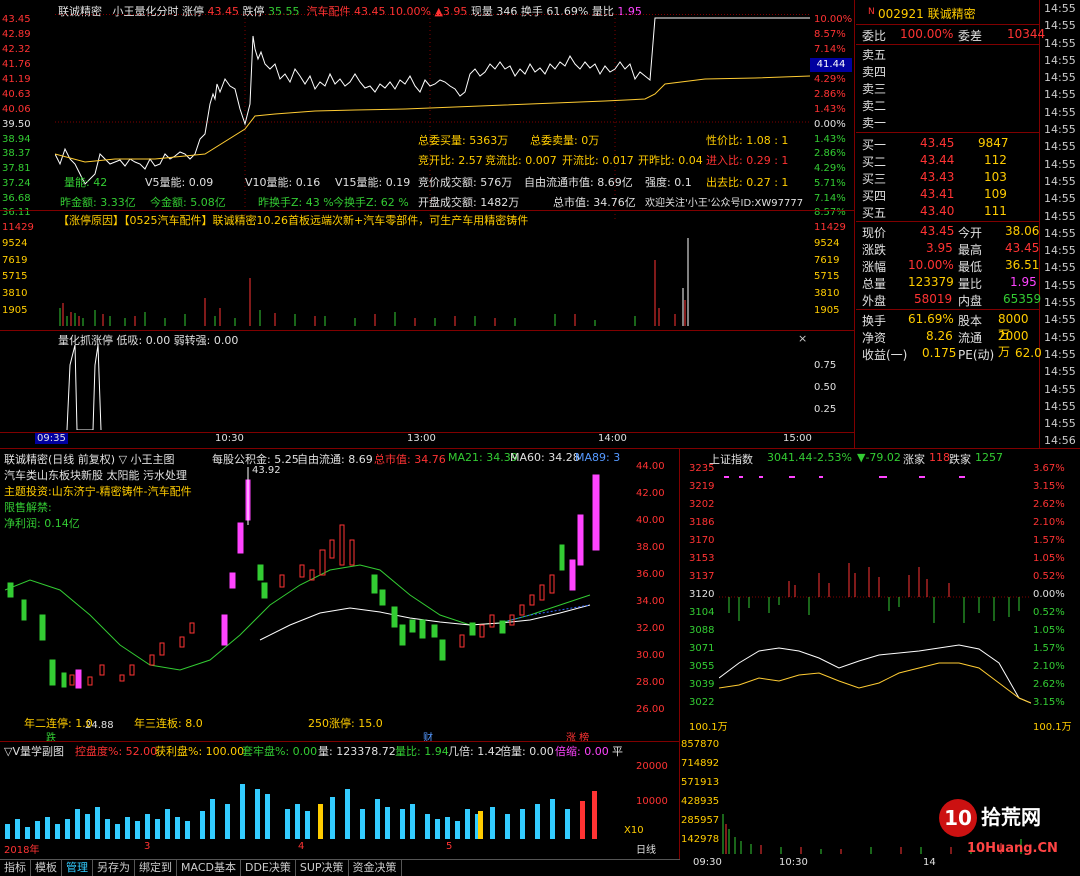  What do you see at coordinates (951, 14) in the screenshot?
I see `stock-name-quote: 联诚精密` at bounding box center [951, 14].